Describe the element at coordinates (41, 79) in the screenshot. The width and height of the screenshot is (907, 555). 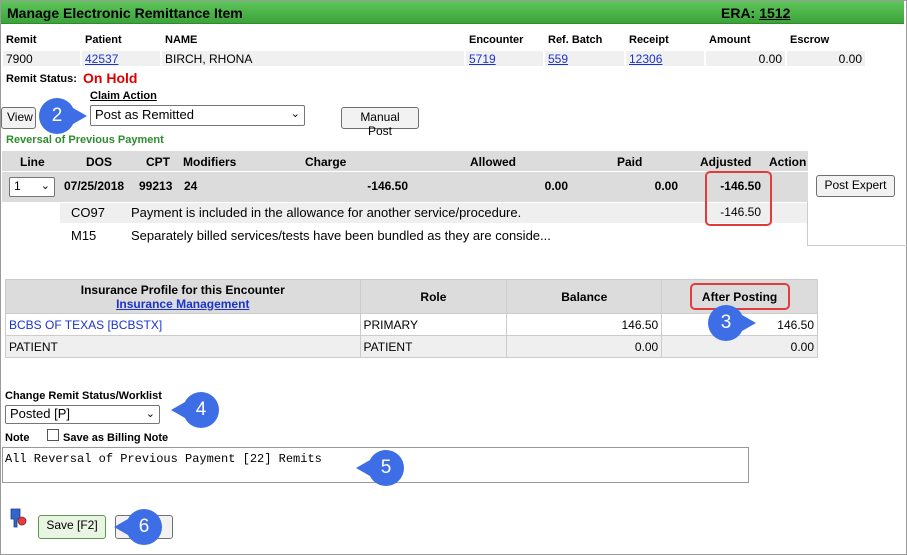
I see `remit-status-label: Remit Status:` at that location.